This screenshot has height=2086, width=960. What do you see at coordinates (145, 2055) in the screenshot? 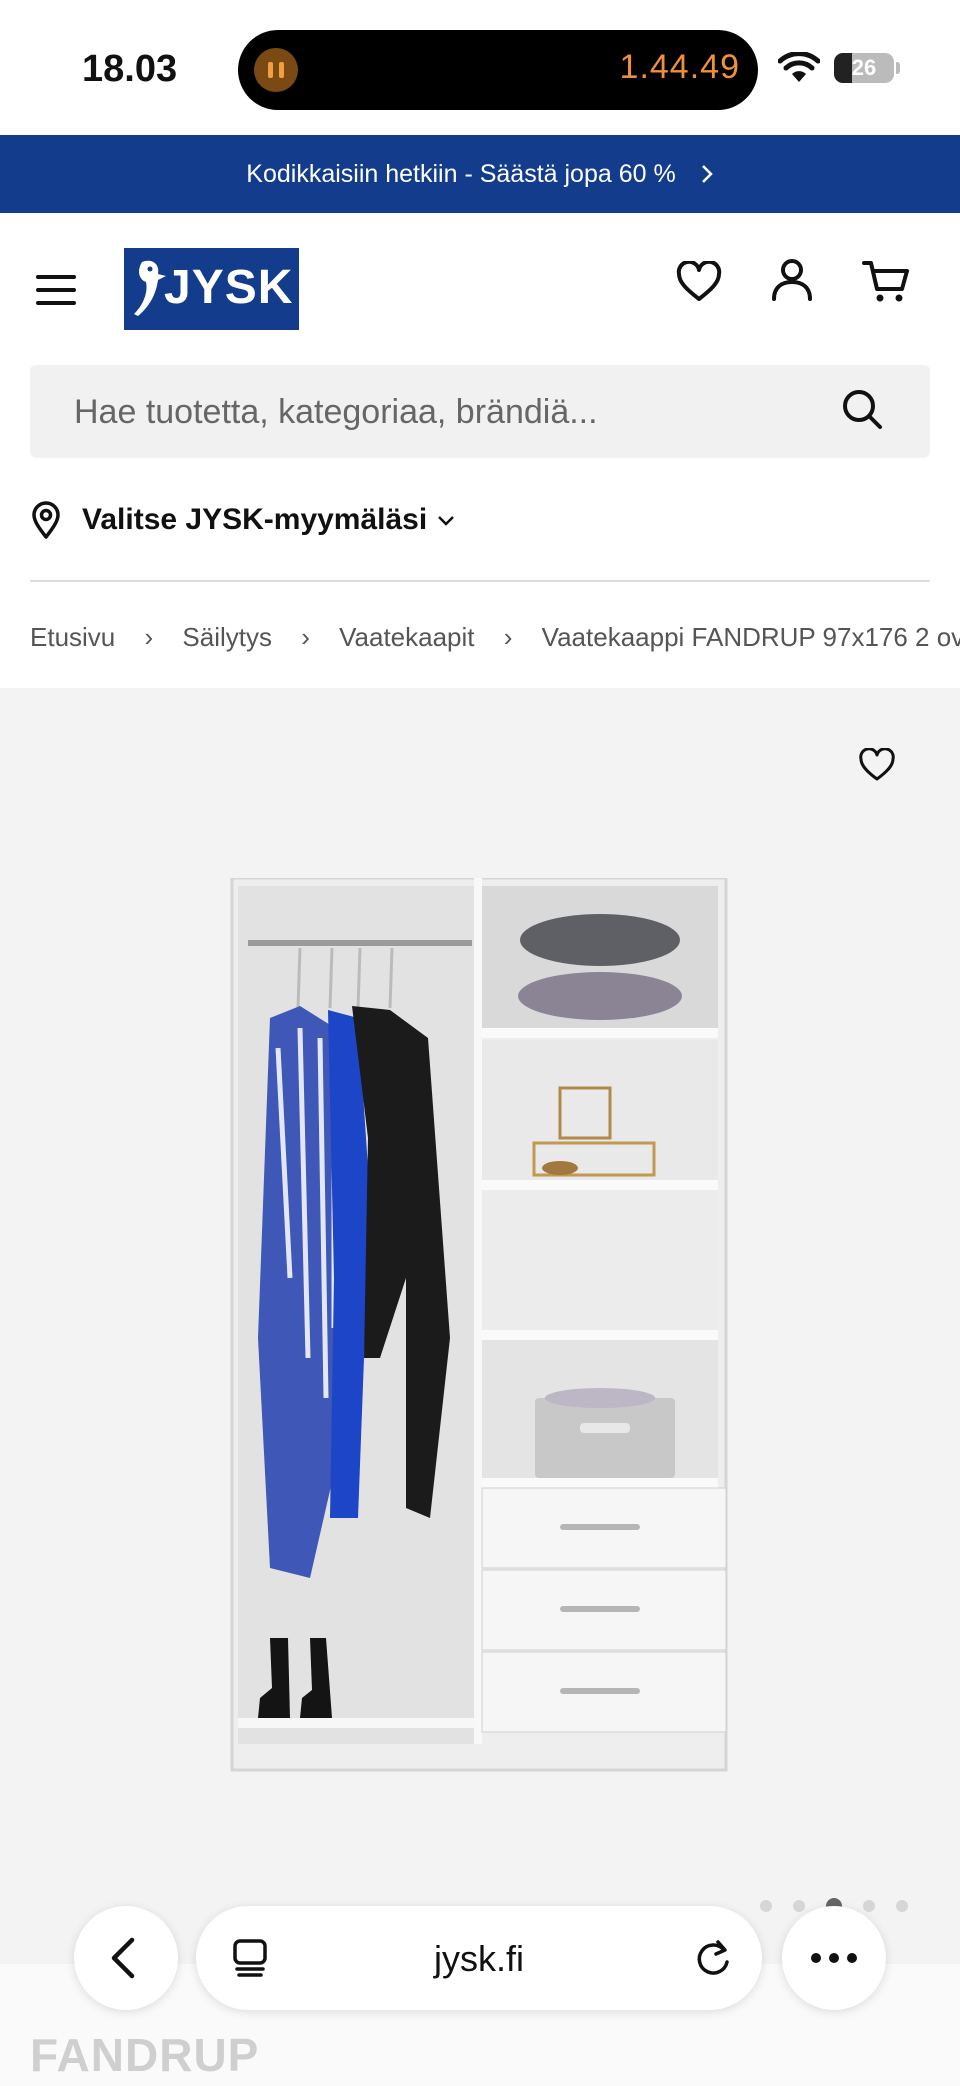
I see `product-name: FANDRUP` at bounding box center [145, 2055].